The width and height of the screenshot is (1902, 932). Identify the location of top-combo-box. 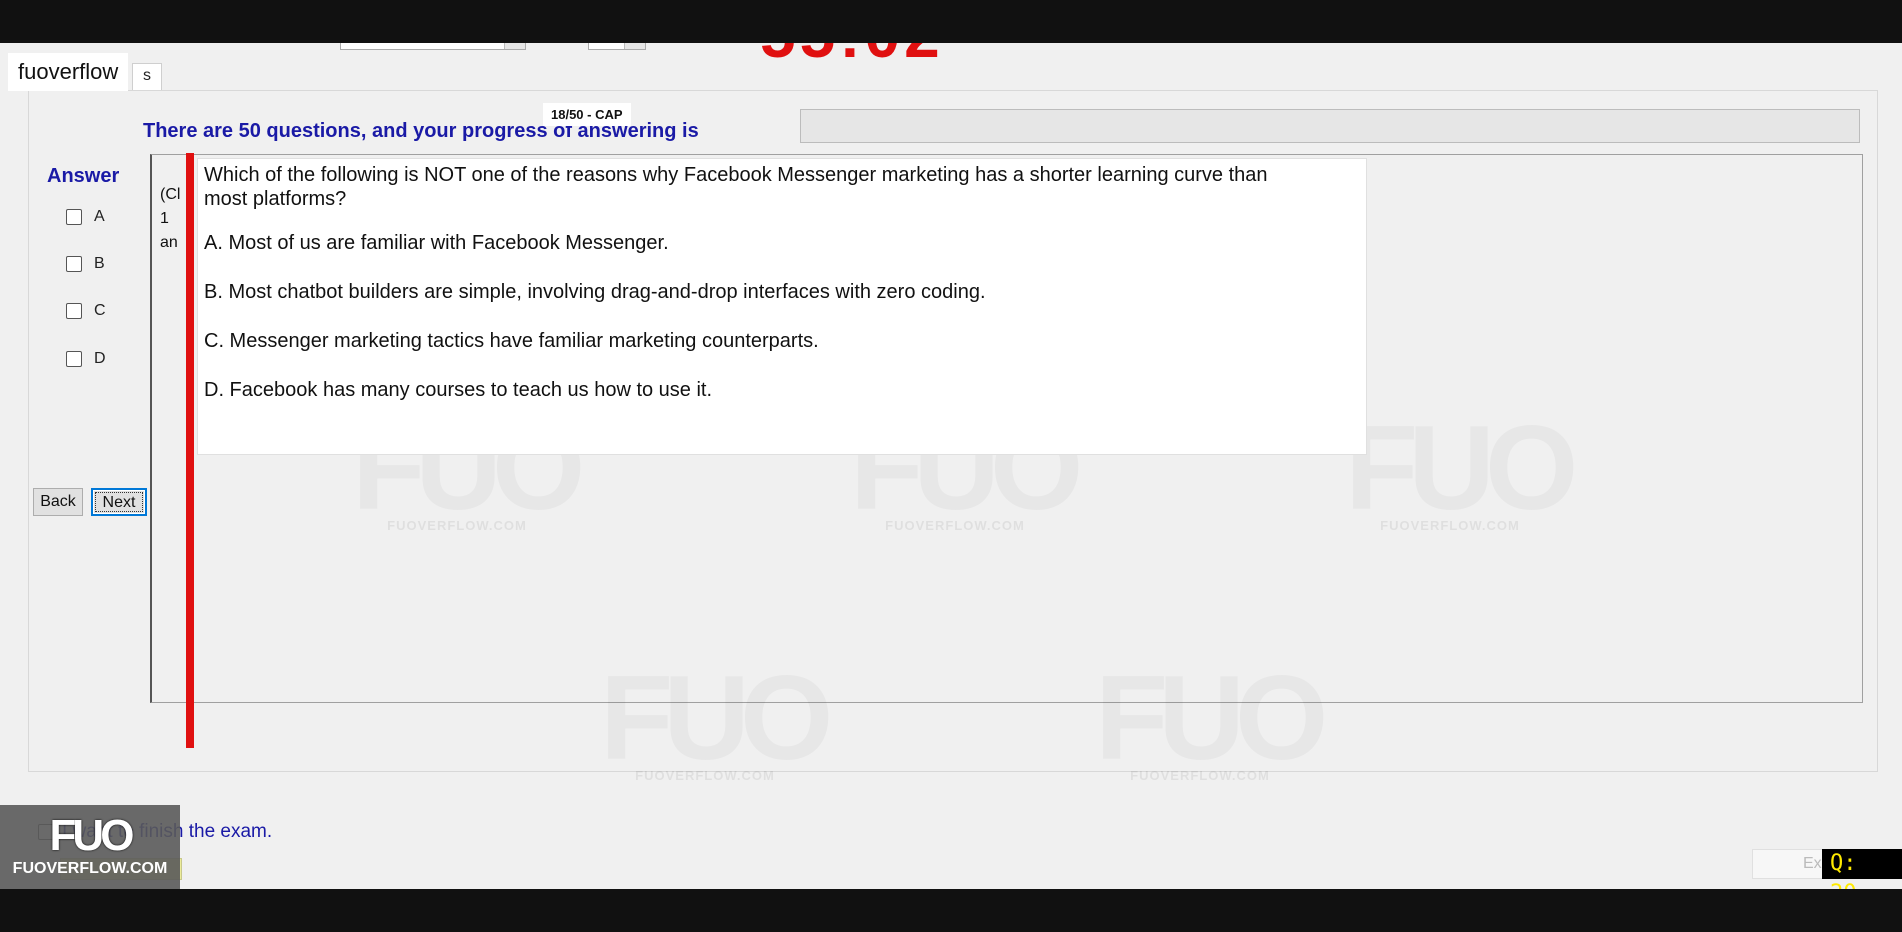
(433, 46).